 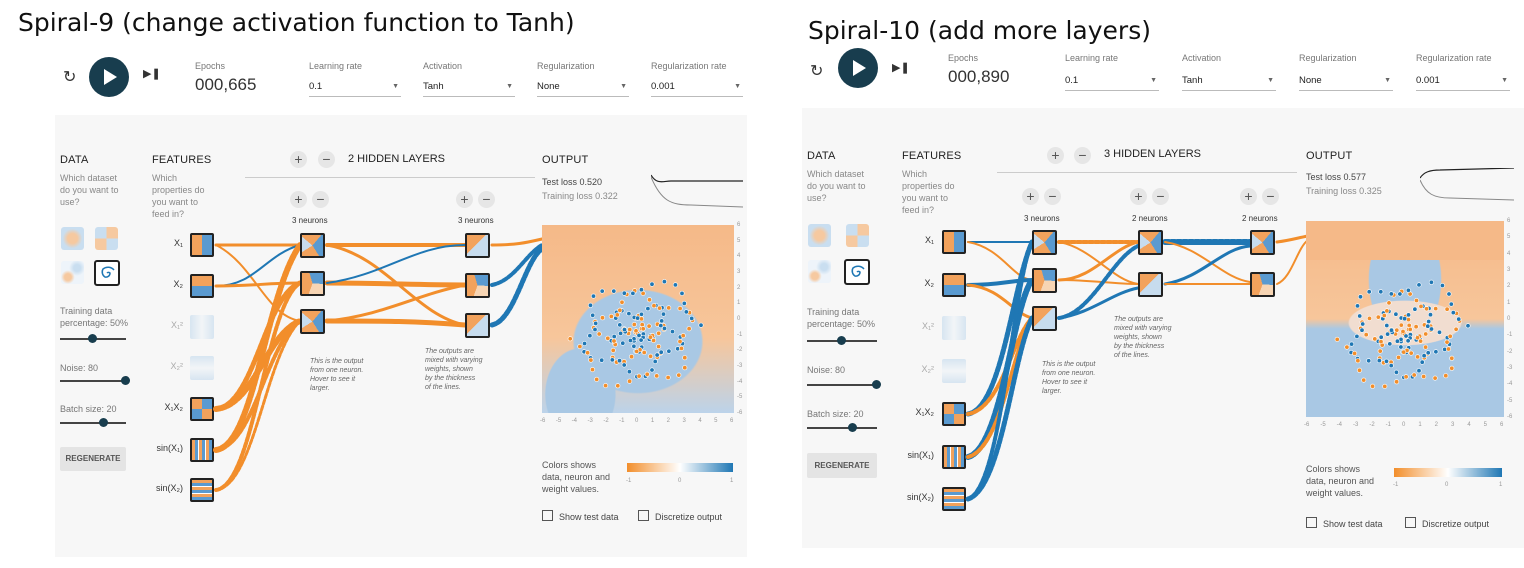 I want to click on test-loss: Test loss 0.577, so click(x=1336, y=177).